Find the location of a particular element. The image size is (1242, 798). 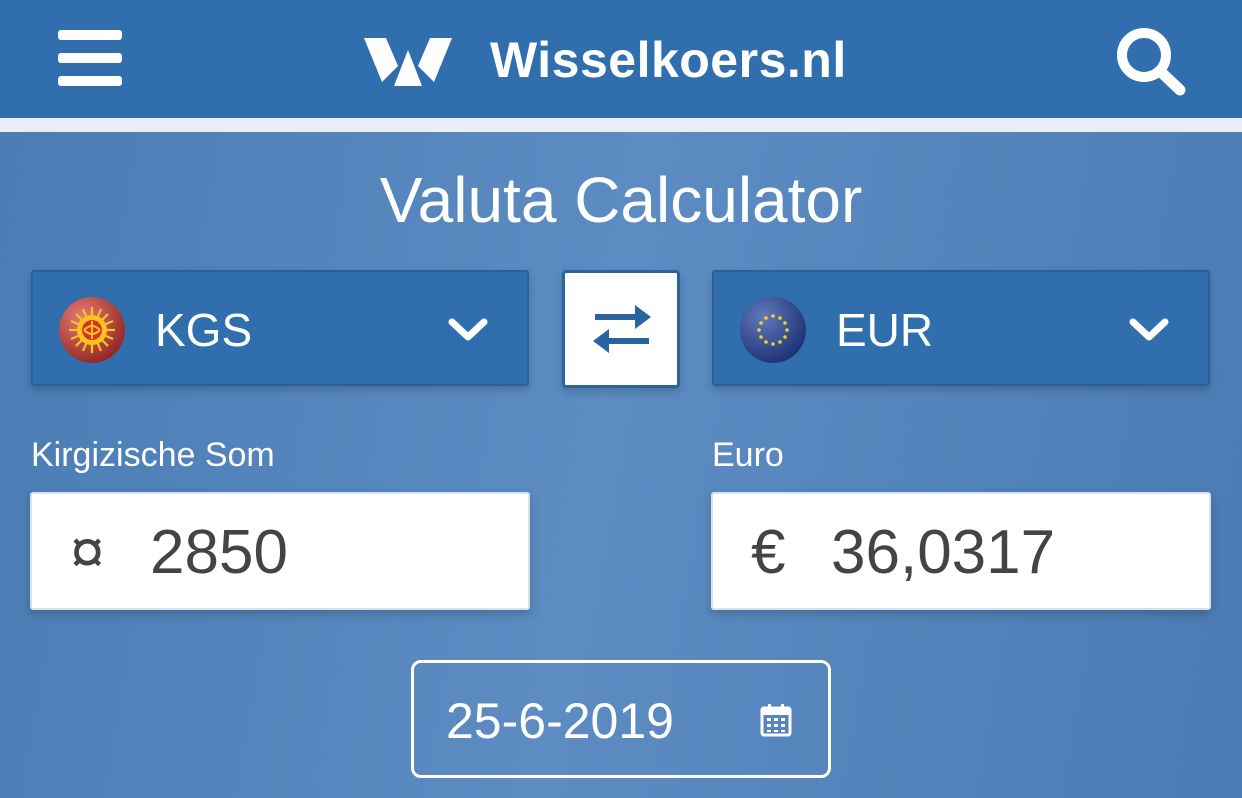

swap-arrows-icon is located at coordinates (622, 329).